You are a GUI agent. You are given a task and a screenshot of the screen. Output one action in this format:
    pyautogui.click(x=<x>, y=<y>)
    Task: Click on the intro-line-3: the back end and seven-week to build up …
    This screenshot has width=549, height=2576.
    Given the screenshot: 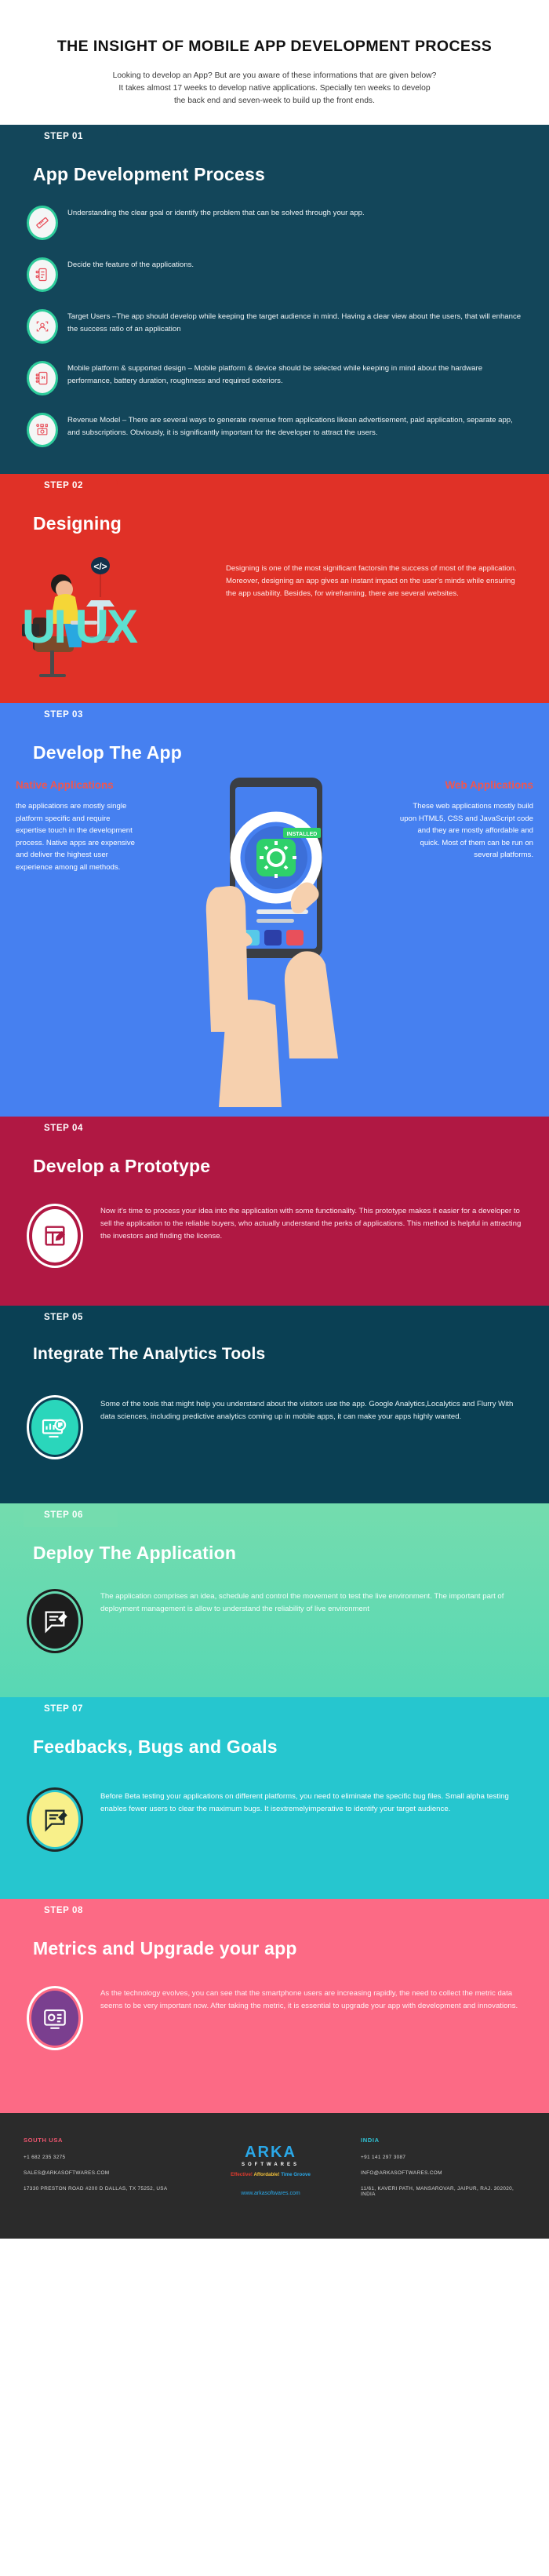 What is the action you would take?
    pyautogui.click(x=274, y=101)
    